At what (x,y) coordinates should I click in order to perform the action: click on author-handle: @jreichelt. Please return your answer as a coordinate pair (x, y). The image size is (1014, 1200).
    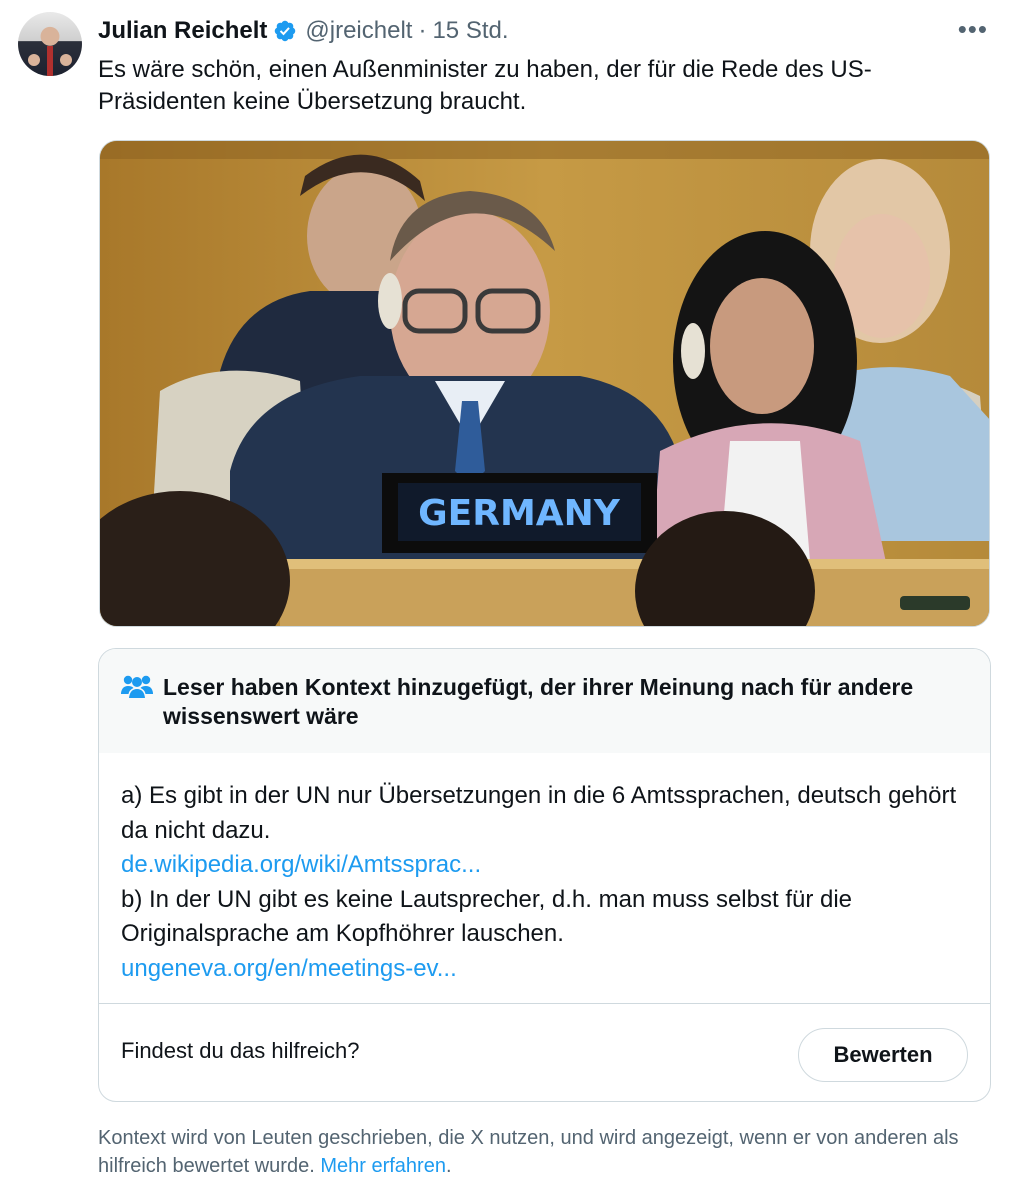
    Looking at the image, I should click on (358, 31).